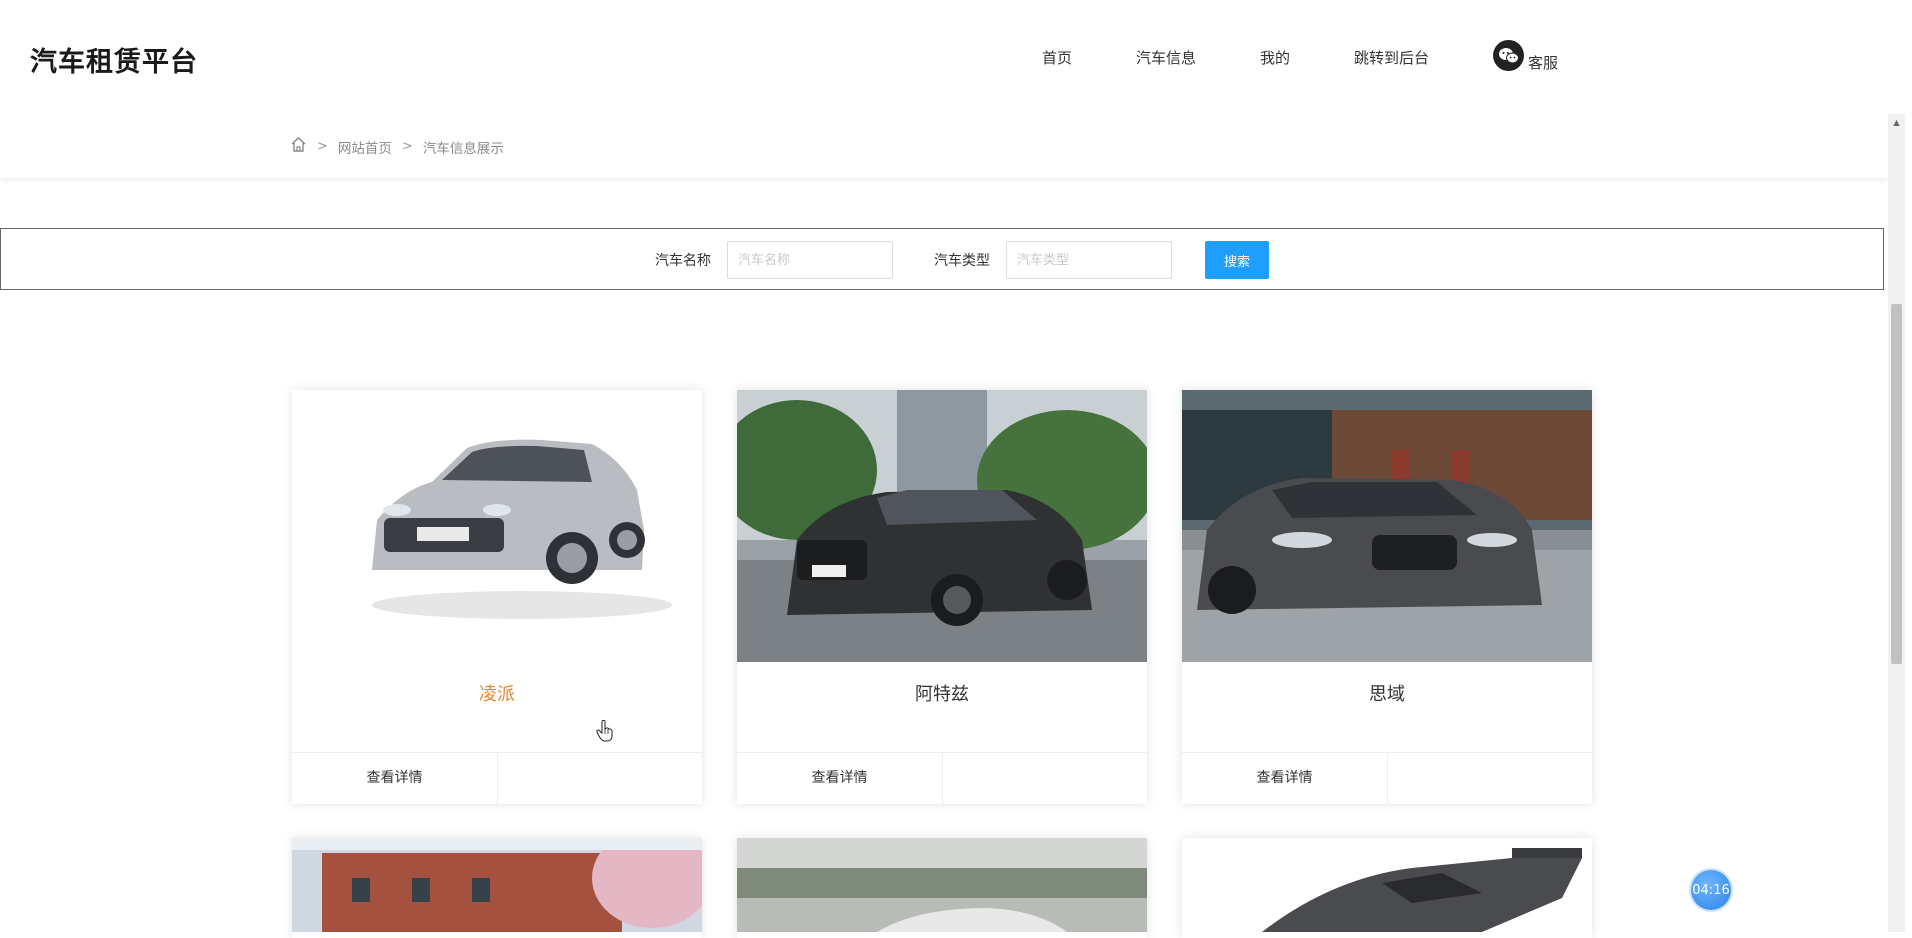 Image resolution: width=1912 pixels, height=938 pixels. Describe the element at coordinates (810, 260) in the screenshot. I see `car-name-input` at that location.